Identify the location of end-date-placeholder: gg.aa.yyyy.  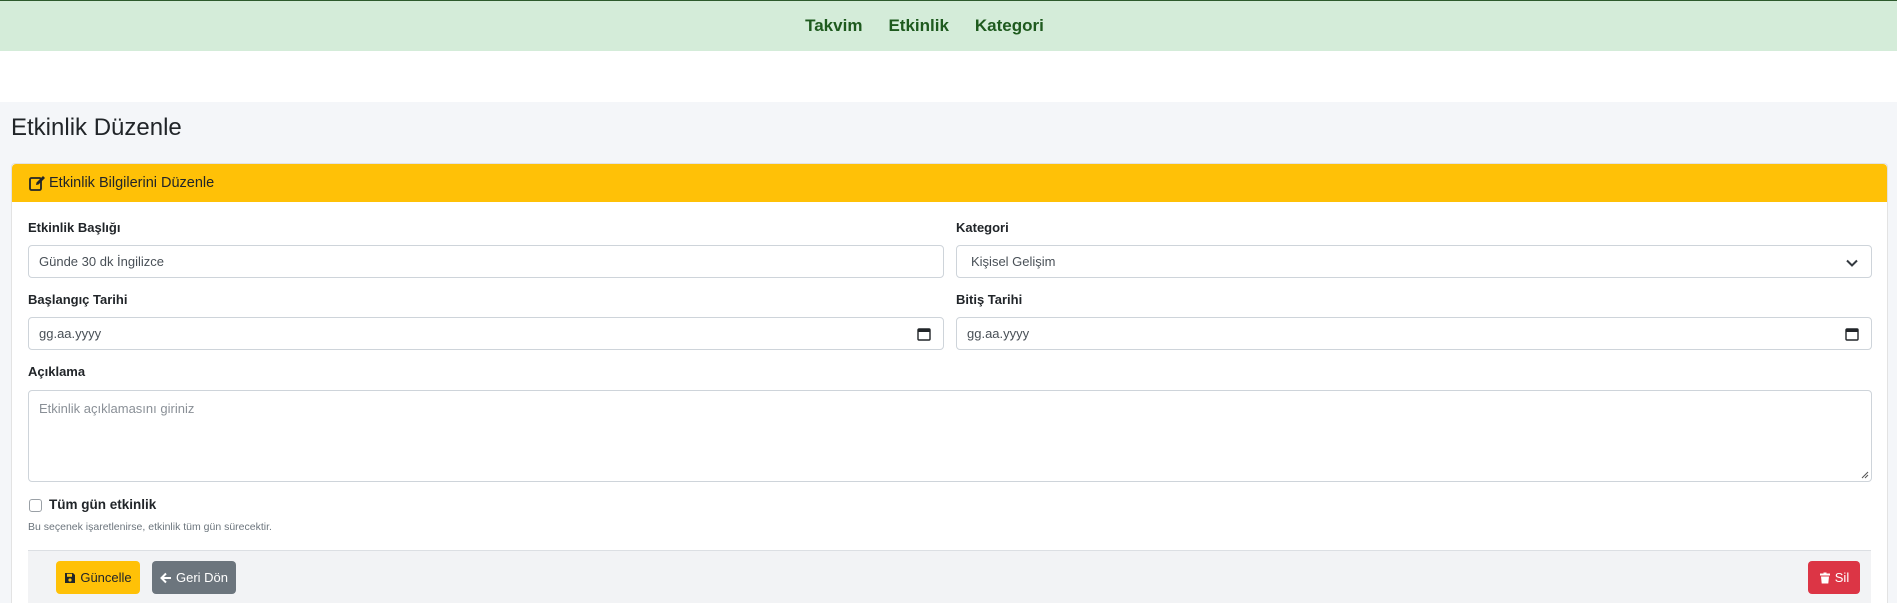
(998, 333).